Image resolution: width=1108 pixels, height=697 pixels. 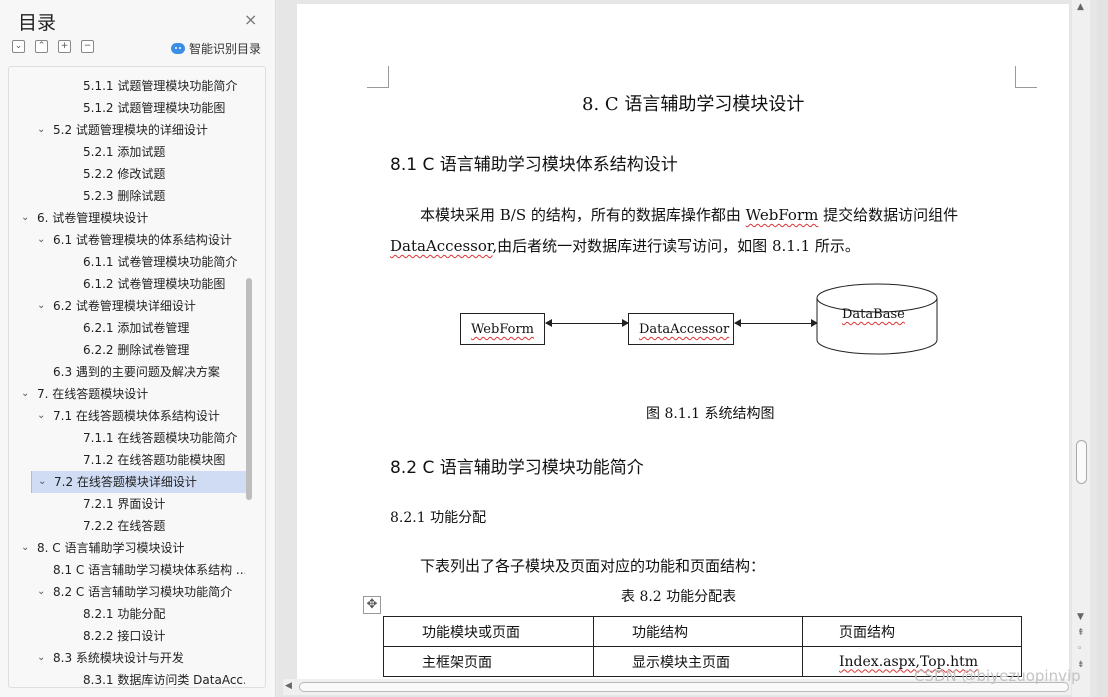 What do you see at coordinates (1081, 462) in the screenshot?
I see `vertical-scroll-thumb` at bounding box center [1081, 462].